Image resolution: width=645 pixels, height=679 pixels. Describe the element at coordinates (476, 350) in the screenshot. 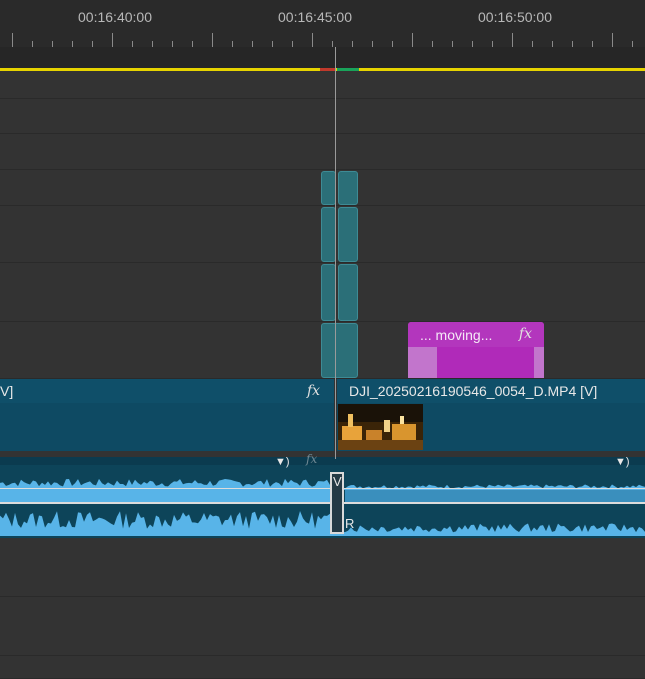

I see `title-clip: ... moving... fx` at that location.